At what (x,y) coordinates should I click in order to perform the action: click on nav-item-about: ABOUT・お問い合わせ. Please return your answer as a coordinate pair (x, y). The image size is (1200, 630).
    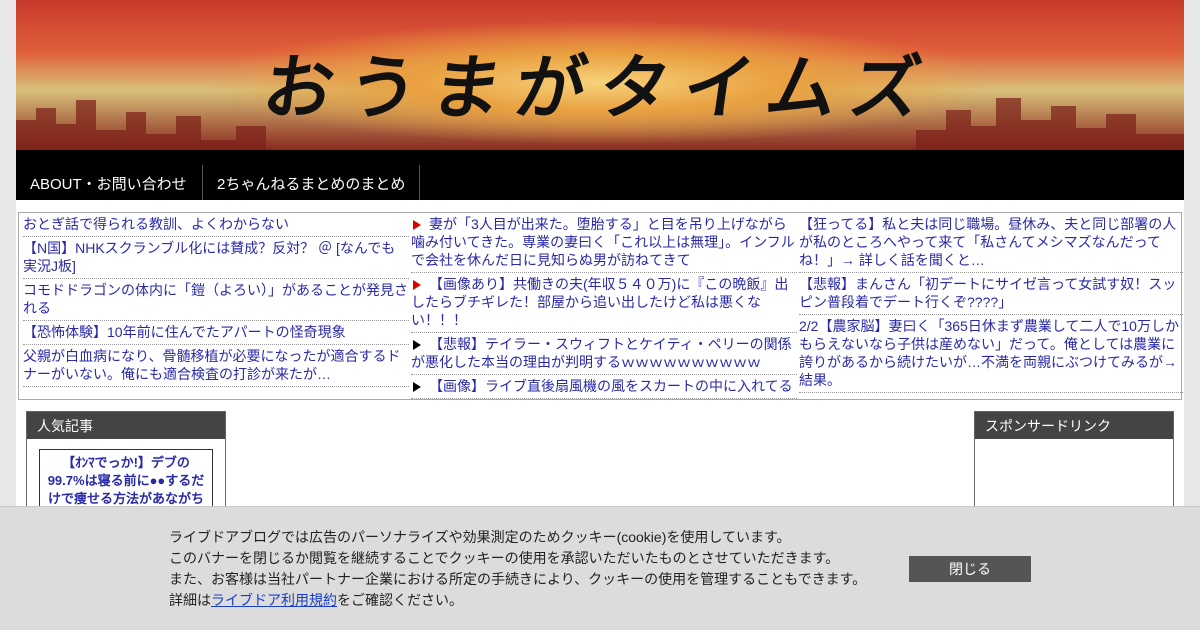
    Looking at the image, I should click on (108, 182).